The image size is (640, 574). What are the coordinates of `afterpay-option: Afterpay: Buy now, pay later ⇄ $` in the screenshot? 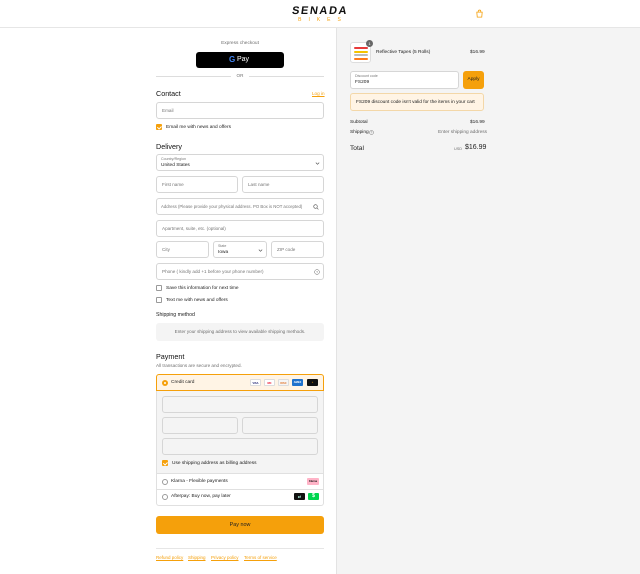 It's located at (240, 497).